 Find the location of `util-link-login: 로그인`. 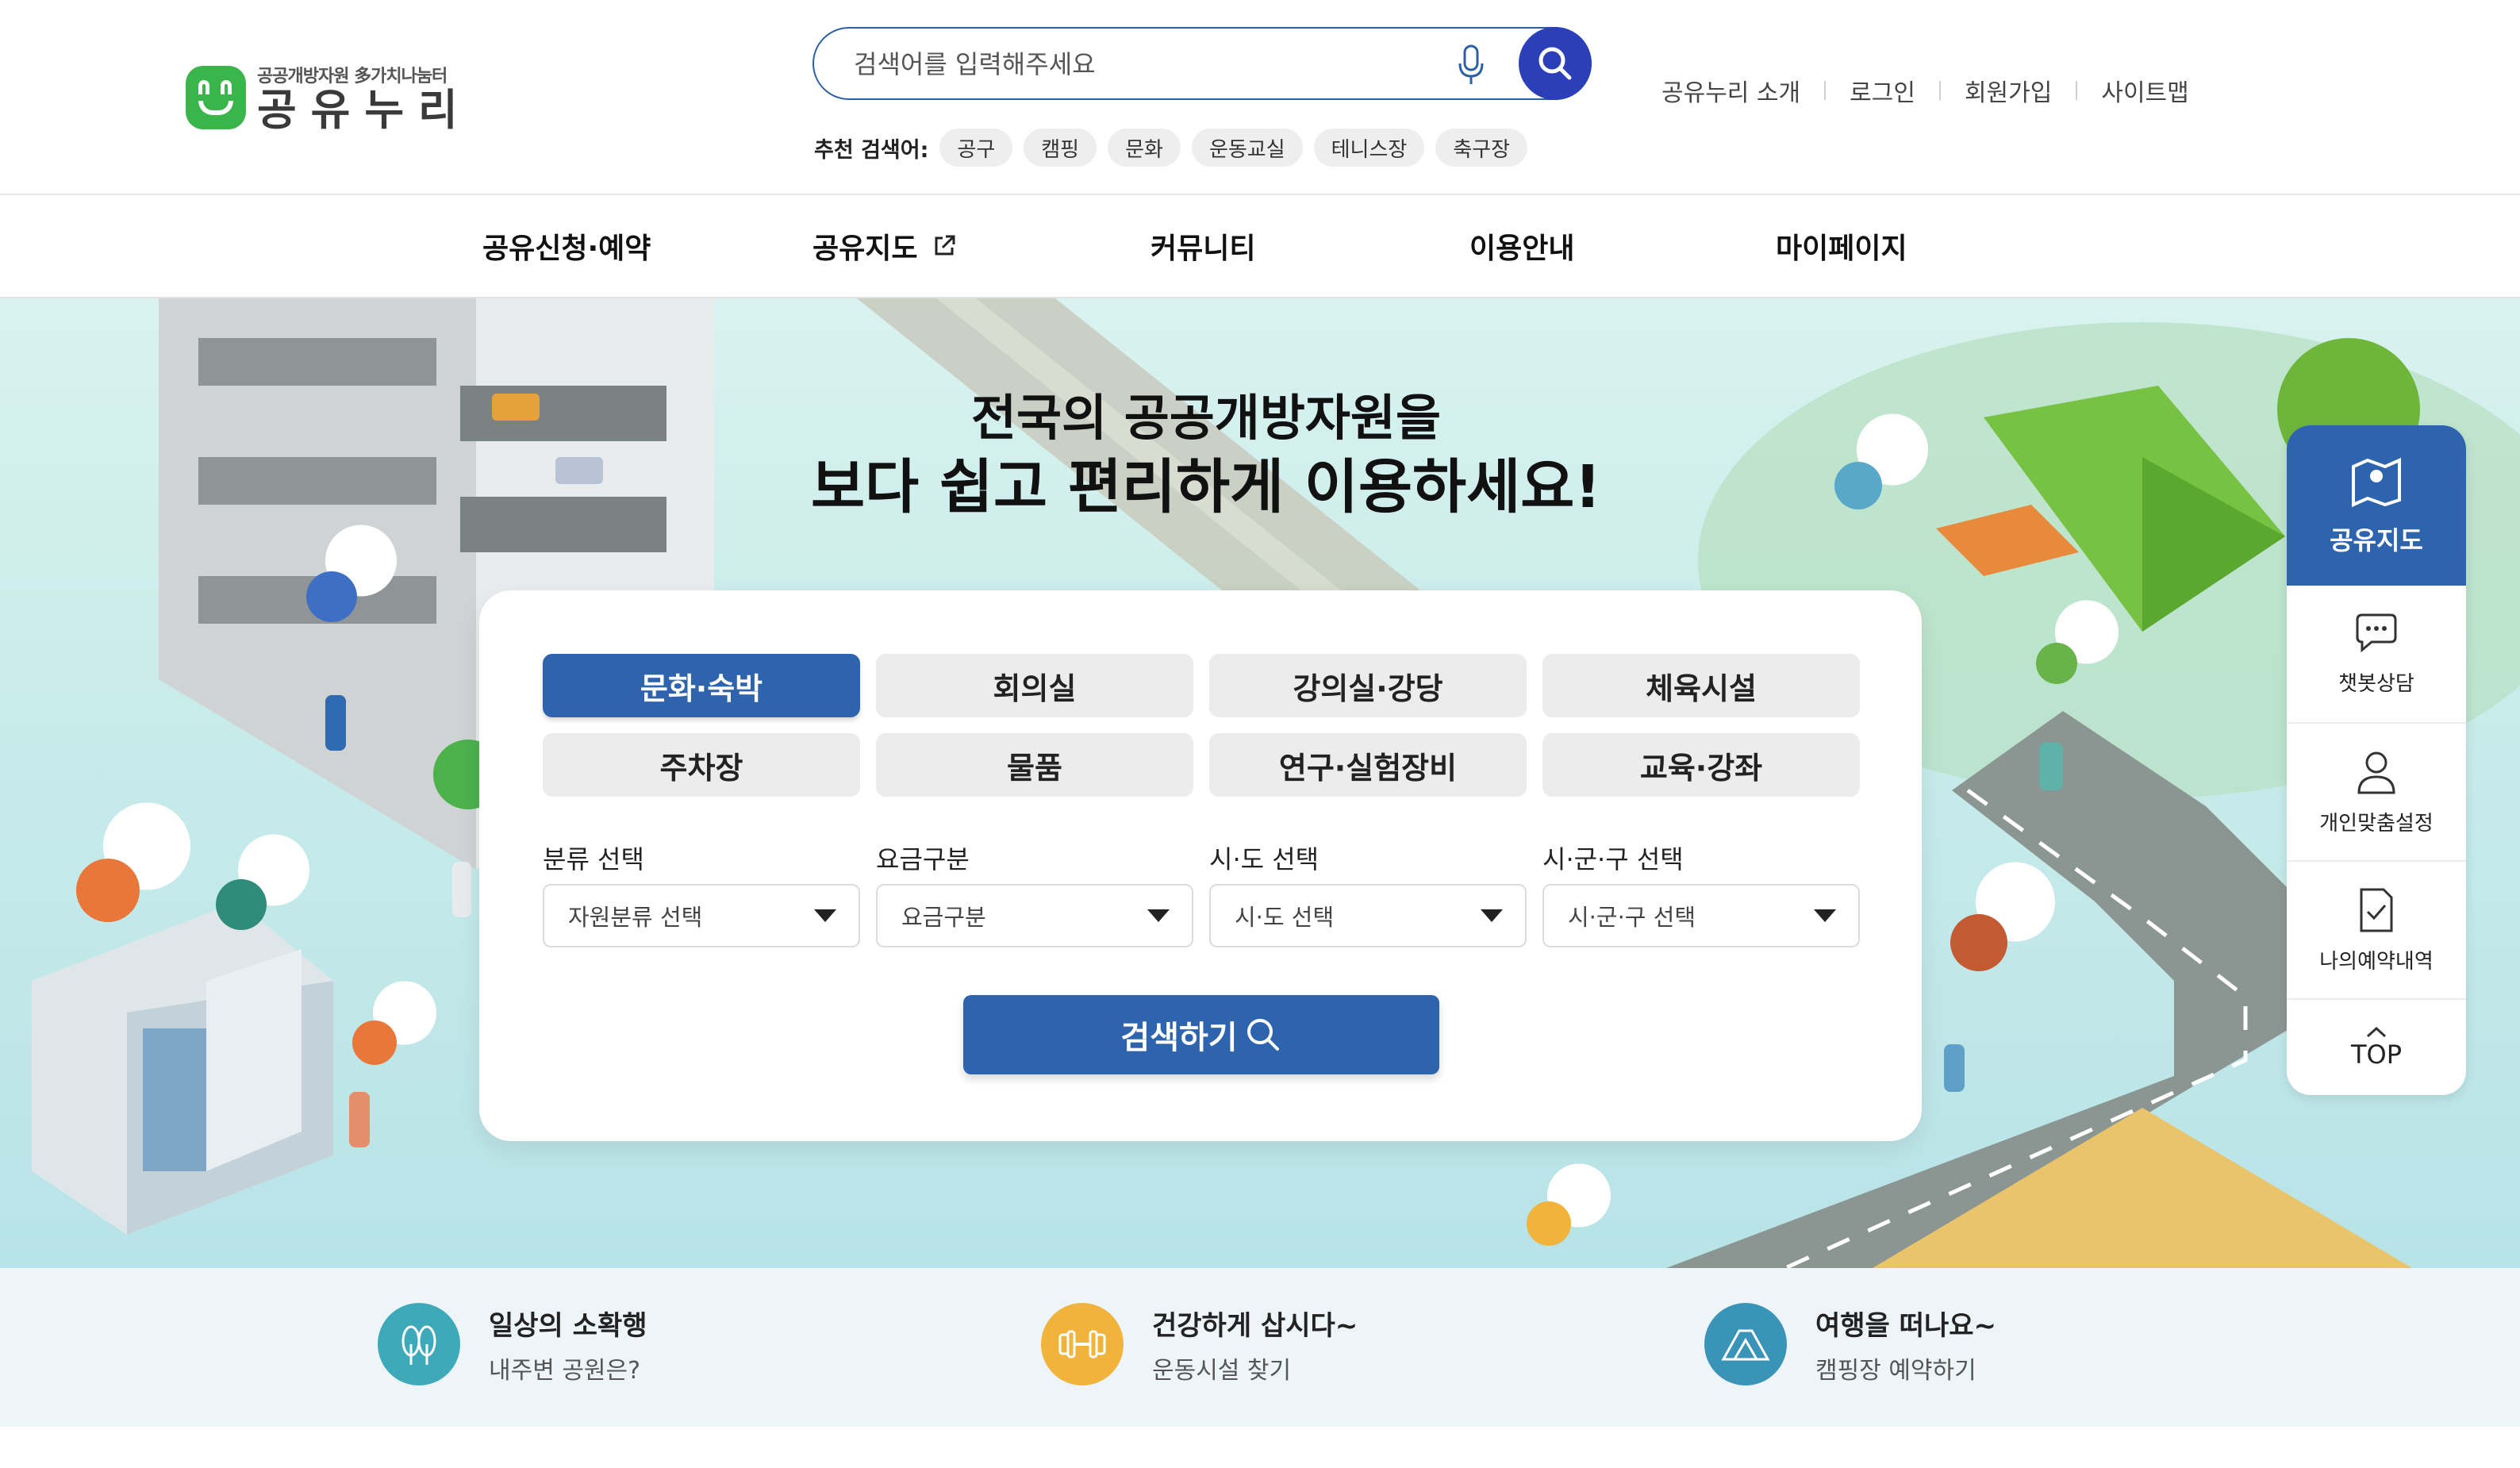

util-link-login: 로그인 is located at coordinates (1882, 90).